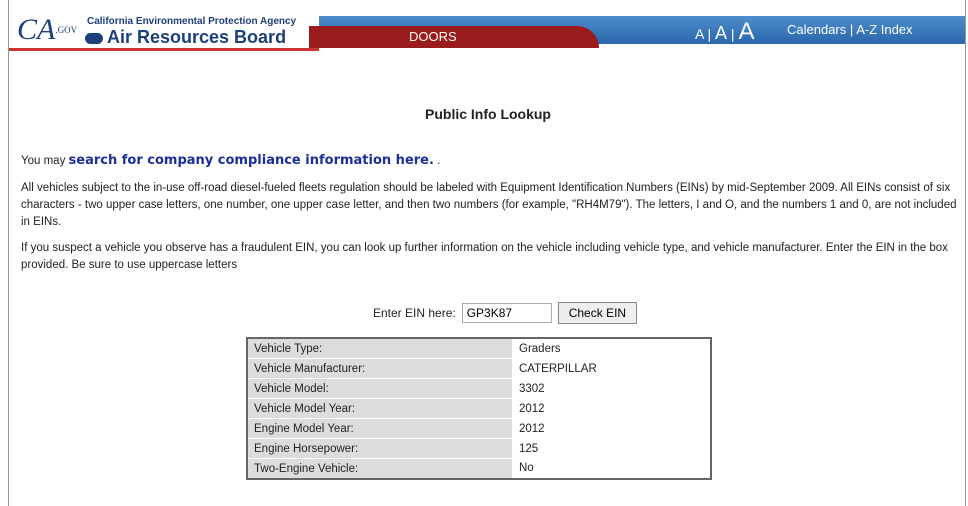 This screenshot has width=968, height=506. I want to click on table-row: Vehicle Model: 3302, so click(478, 388).